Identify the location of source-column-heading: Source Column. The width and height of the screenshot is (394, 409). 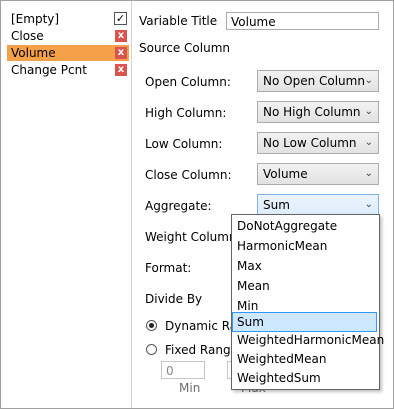
(184, 48).